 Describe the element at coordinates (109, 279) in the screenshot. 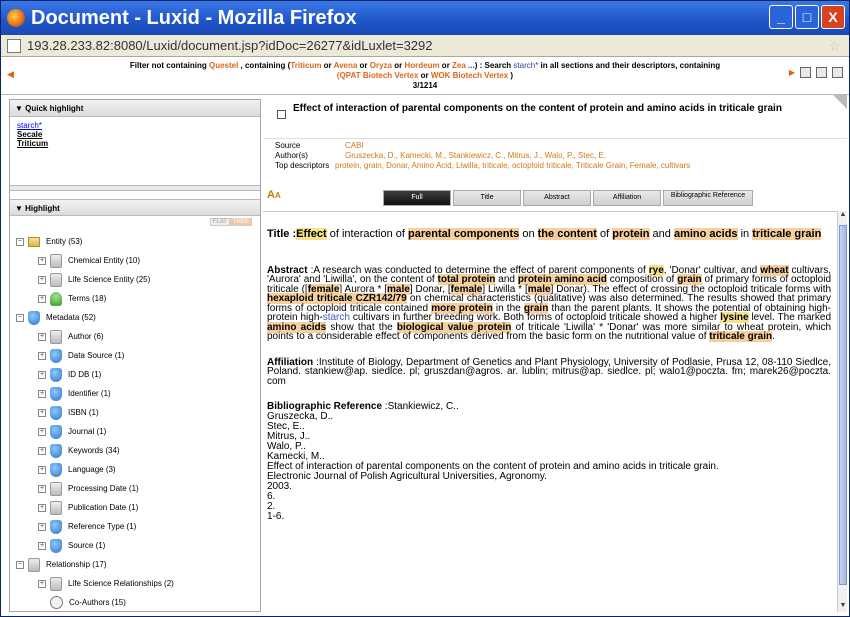

I see `tree-item-label: Life Science Entity (25)` at that location.